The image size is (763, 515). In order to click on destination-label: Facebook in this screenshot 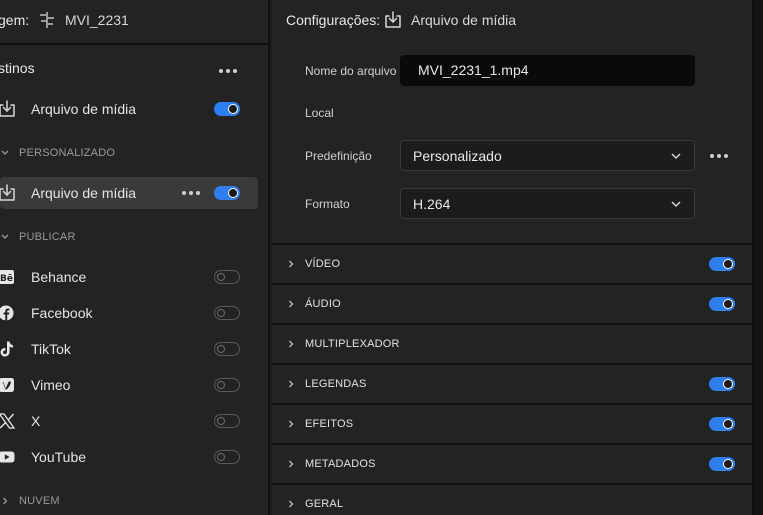, I will do `click(62, 313)`.